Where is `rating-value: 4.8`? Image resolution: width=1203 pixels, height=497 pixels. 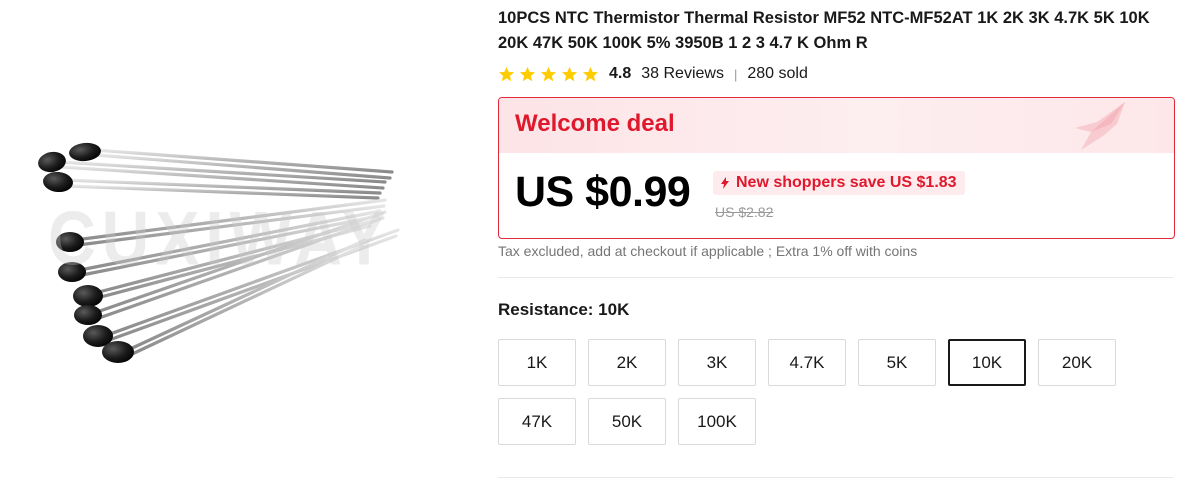
rating-value: 4.8 is located at coordinates (620, 73).